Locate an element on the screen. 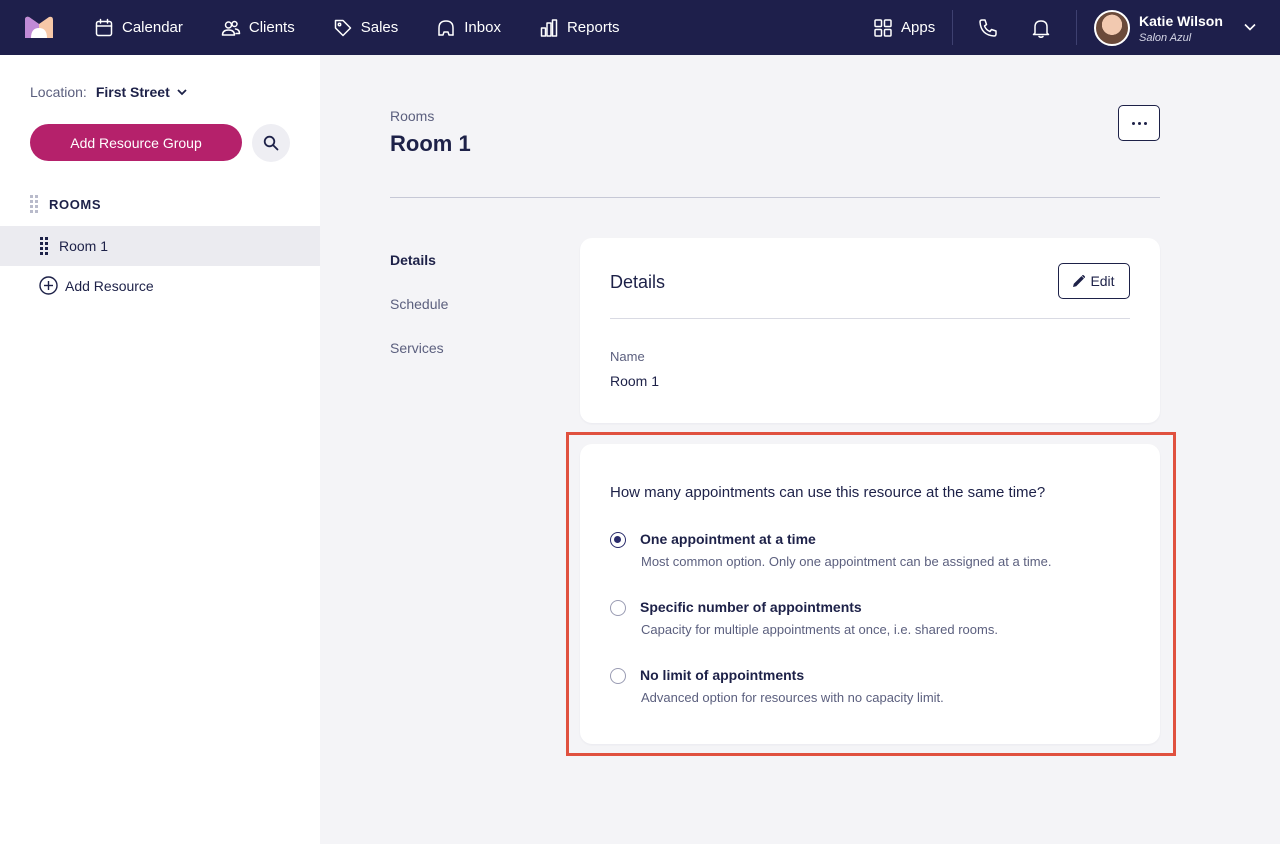 This screenshot has height=844, width=1280. breadcrumb: Rooms is located at coordinates (412, 116).